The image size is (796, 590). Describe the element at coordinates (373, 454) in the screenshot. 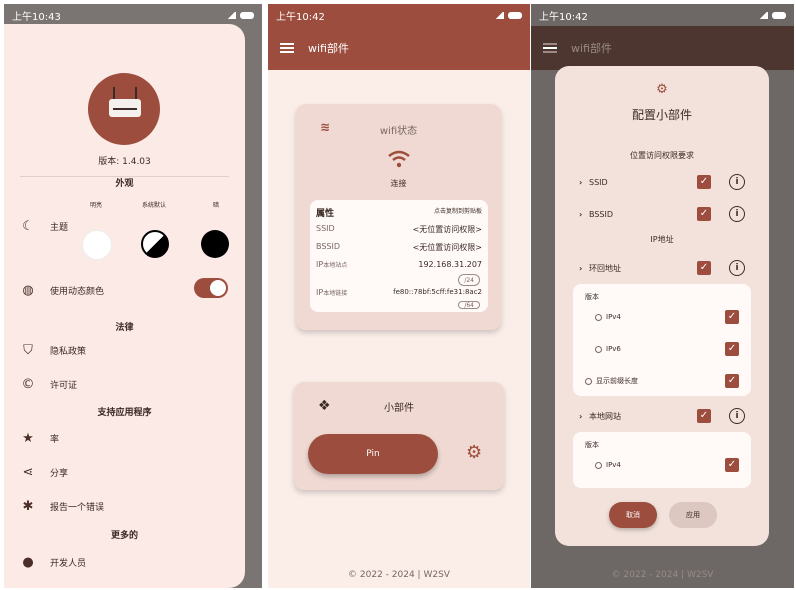

I see `pin-button: Pin` at that location.